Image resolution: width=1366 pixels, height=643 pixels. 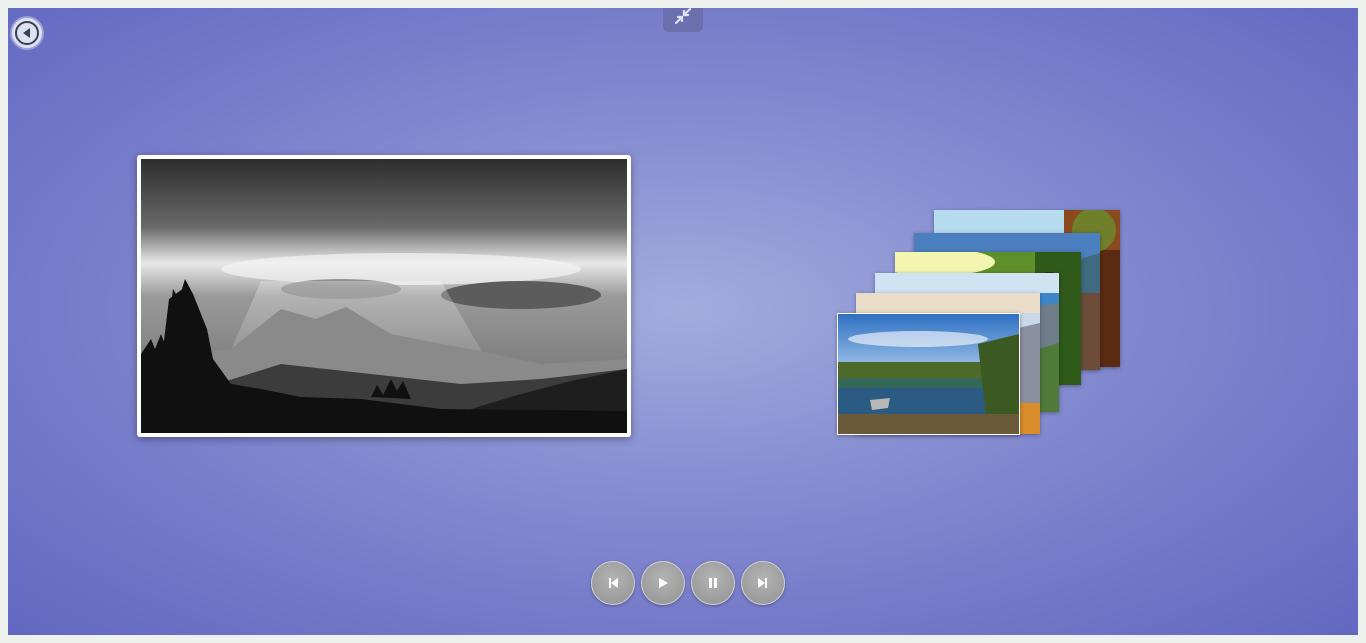 I want to click on playback-controls, so click(x=688, y=583).